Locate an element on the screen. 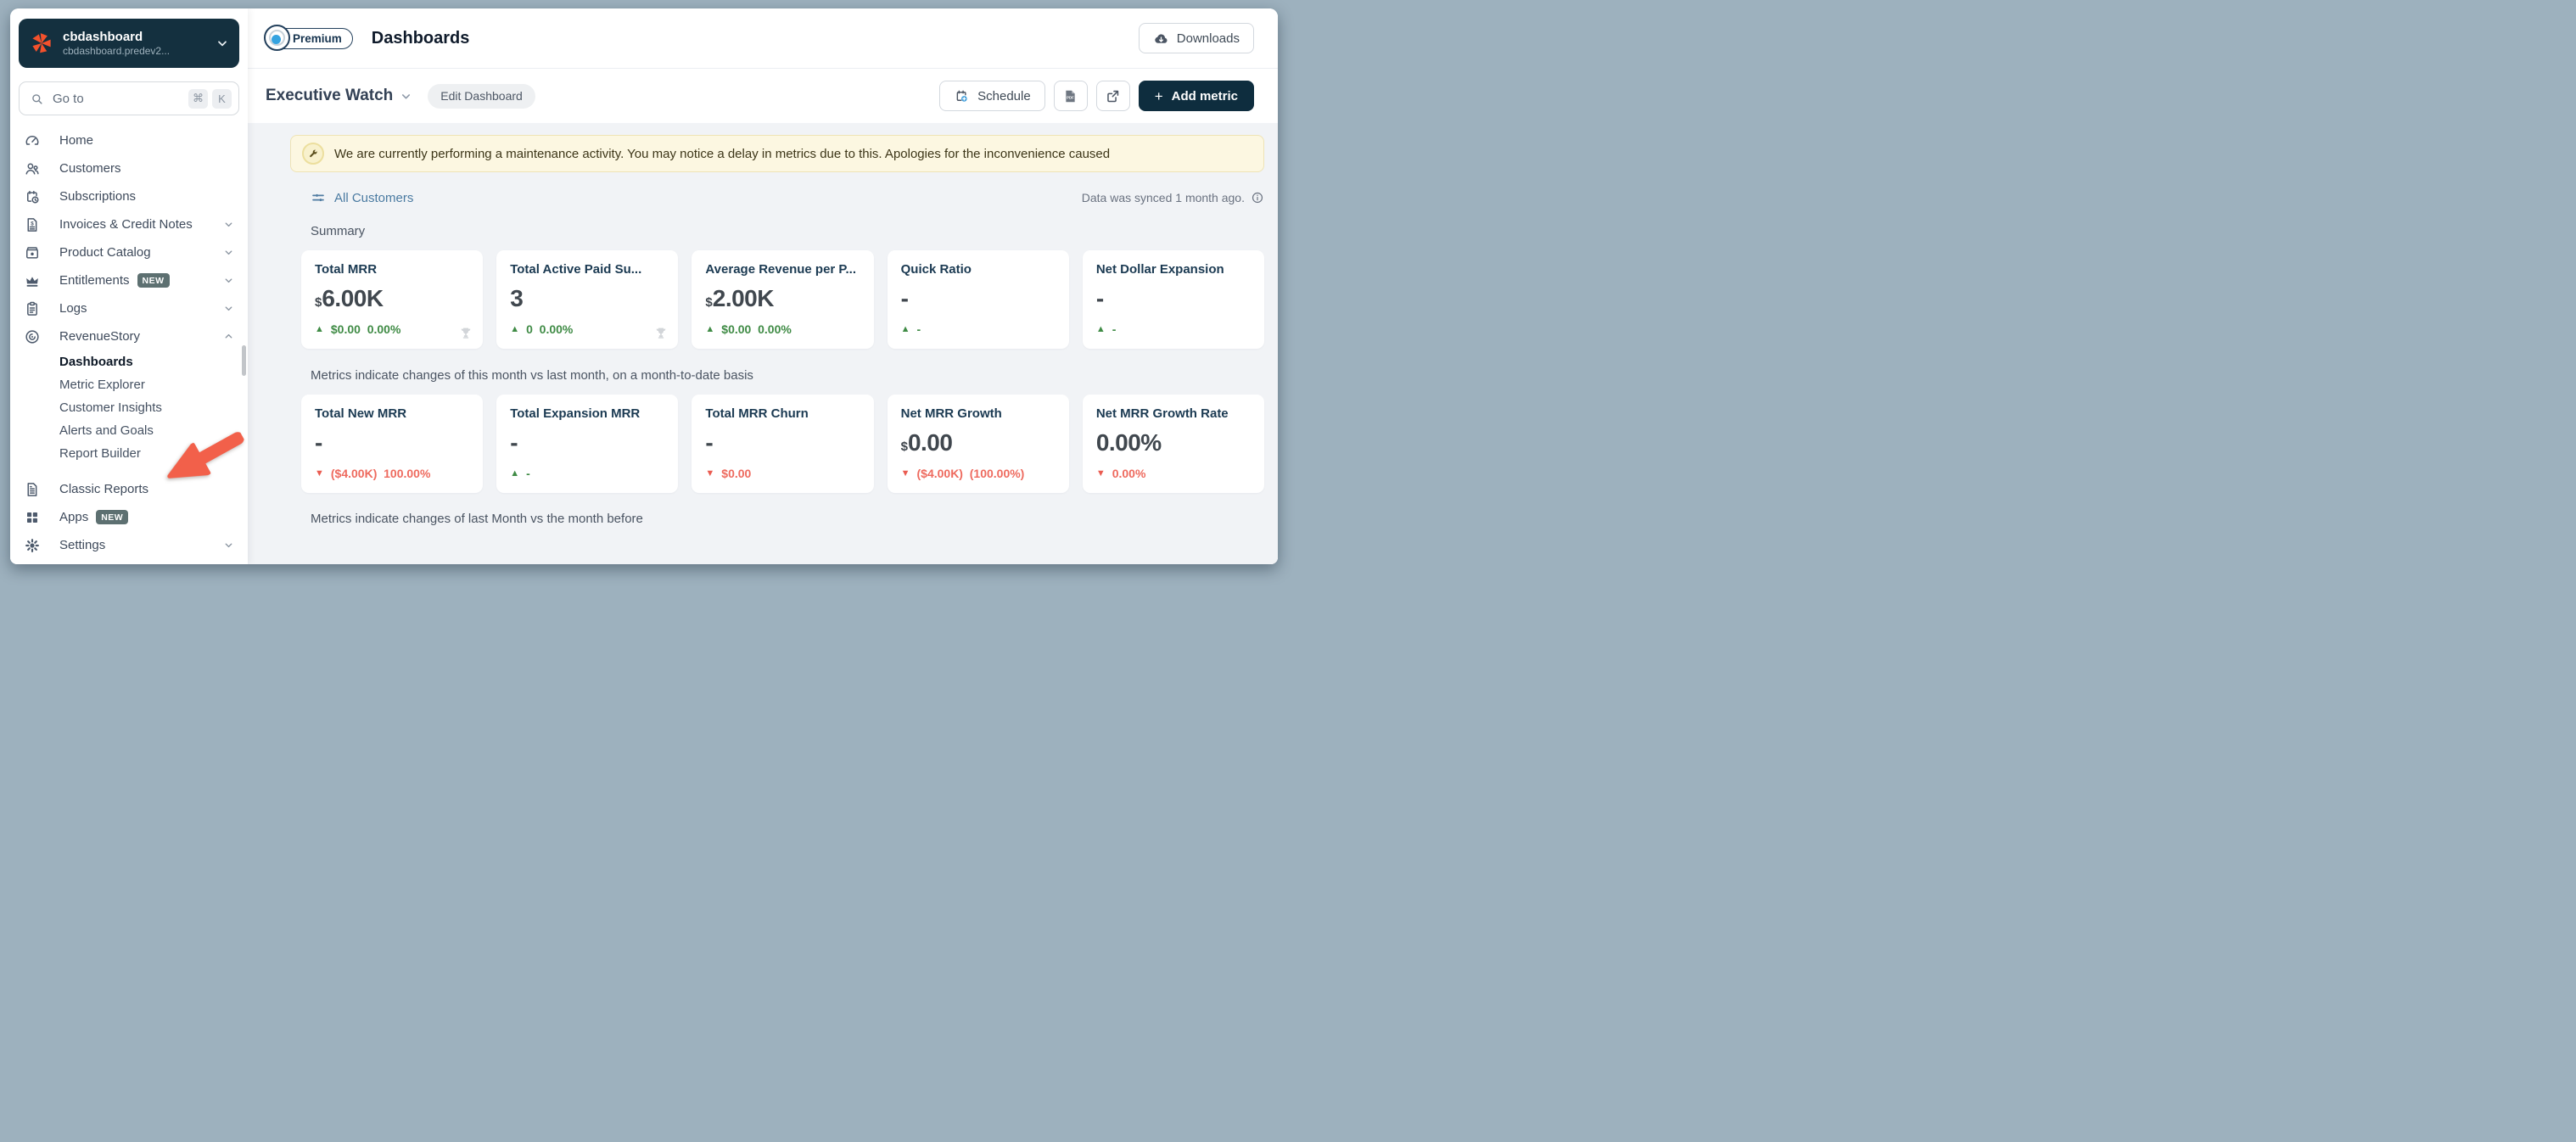 The image size is (2576, 1142). gauge-icon is located at coordinates (32, 140).